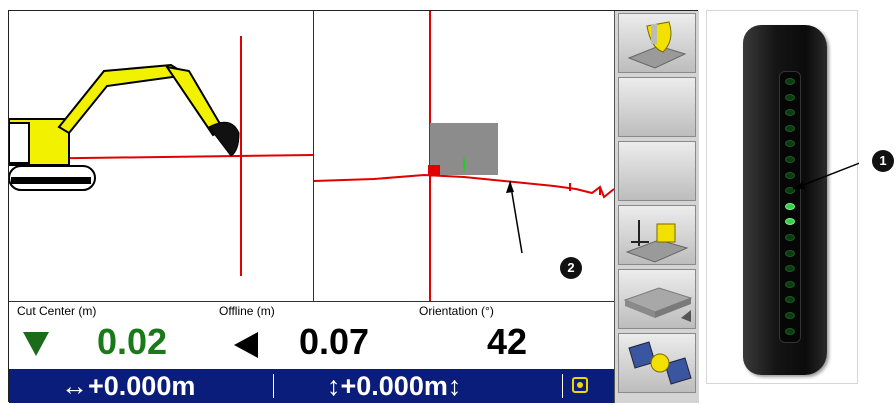  I want to click on callout-1: 1, so click(883, 161).